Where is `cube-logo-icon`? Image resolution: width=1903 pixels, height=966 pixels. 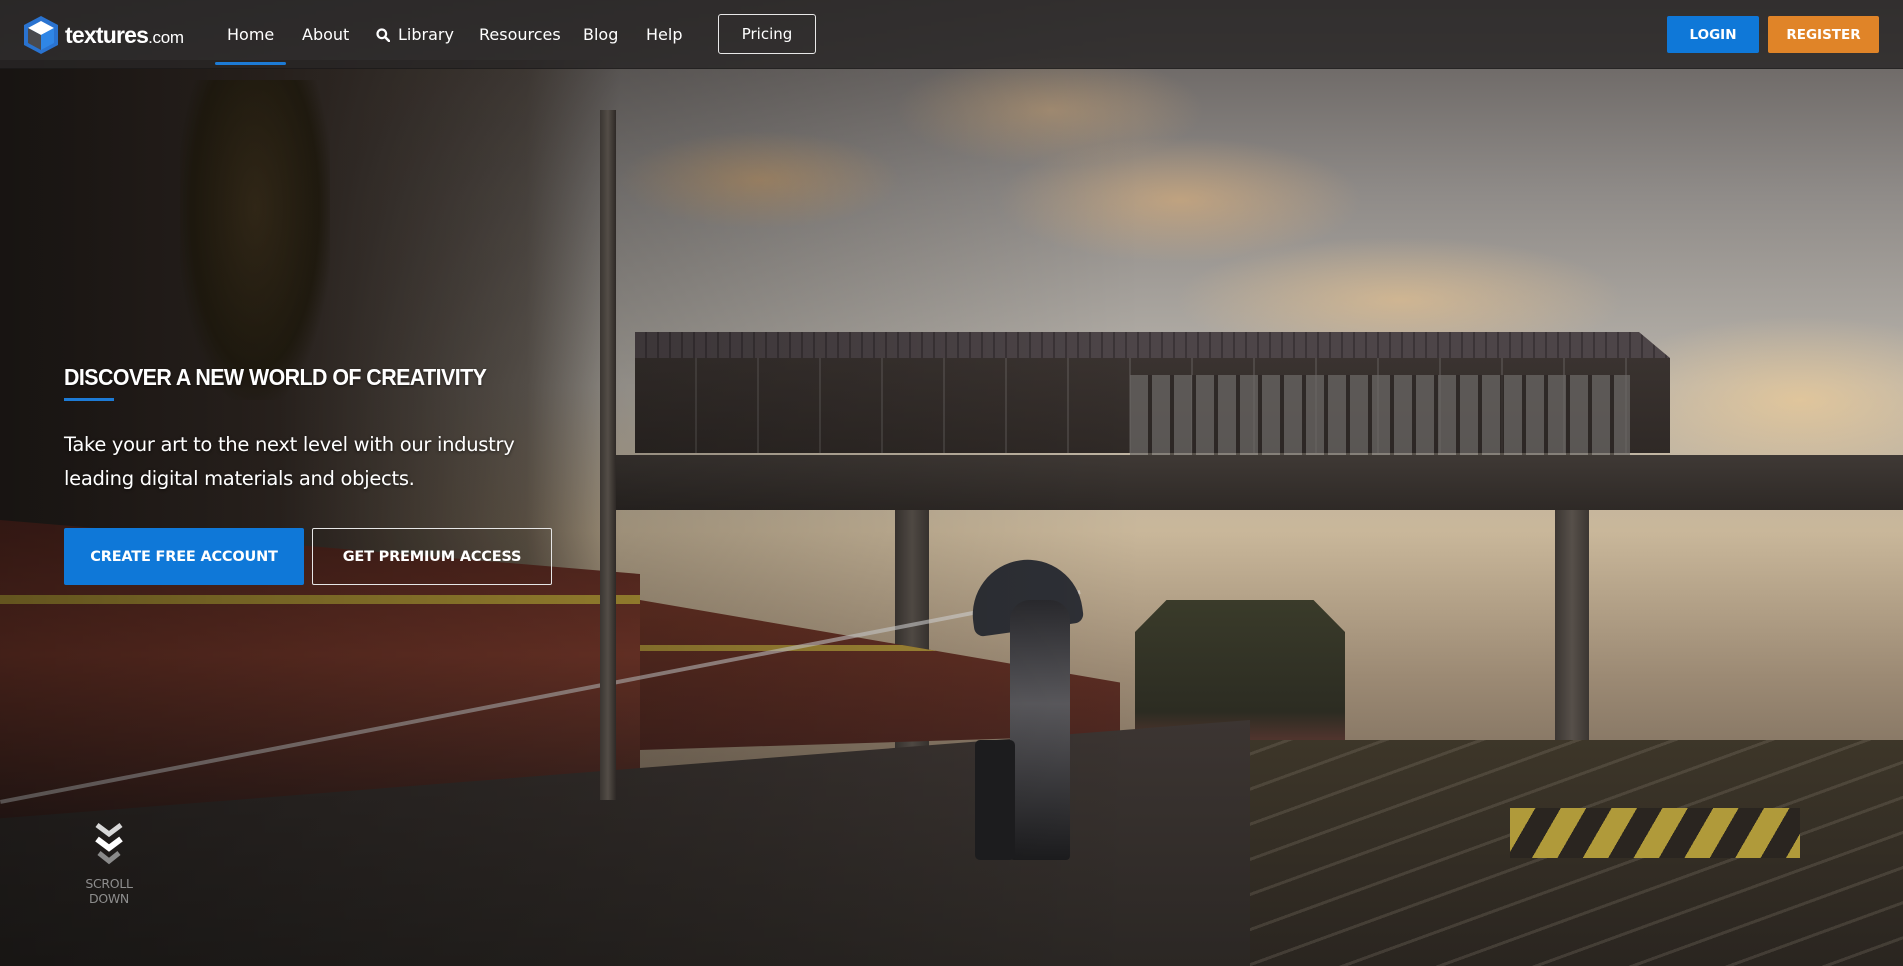 cube-logo-icon is located at coordinates (41, 35).